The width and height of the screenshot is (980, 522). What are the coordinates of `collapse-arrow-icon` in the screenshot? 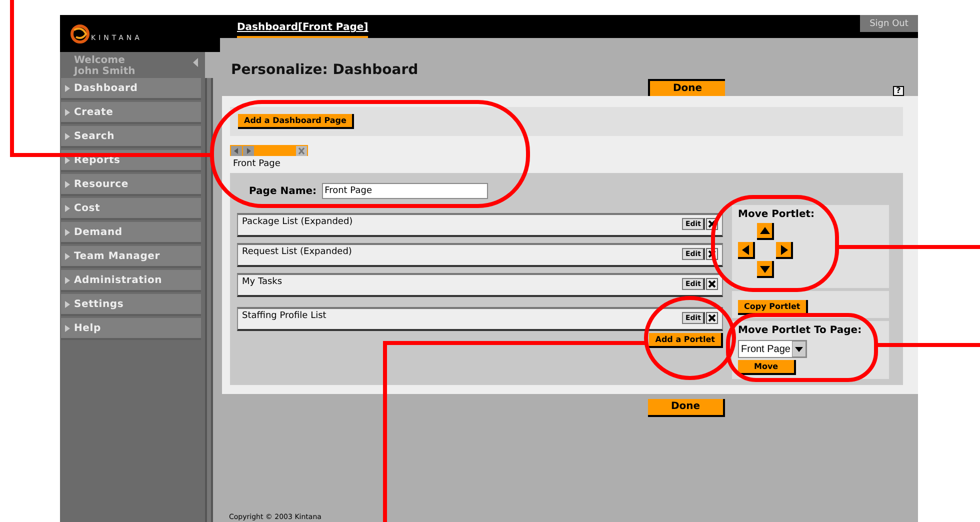 It's located at (196, 62).